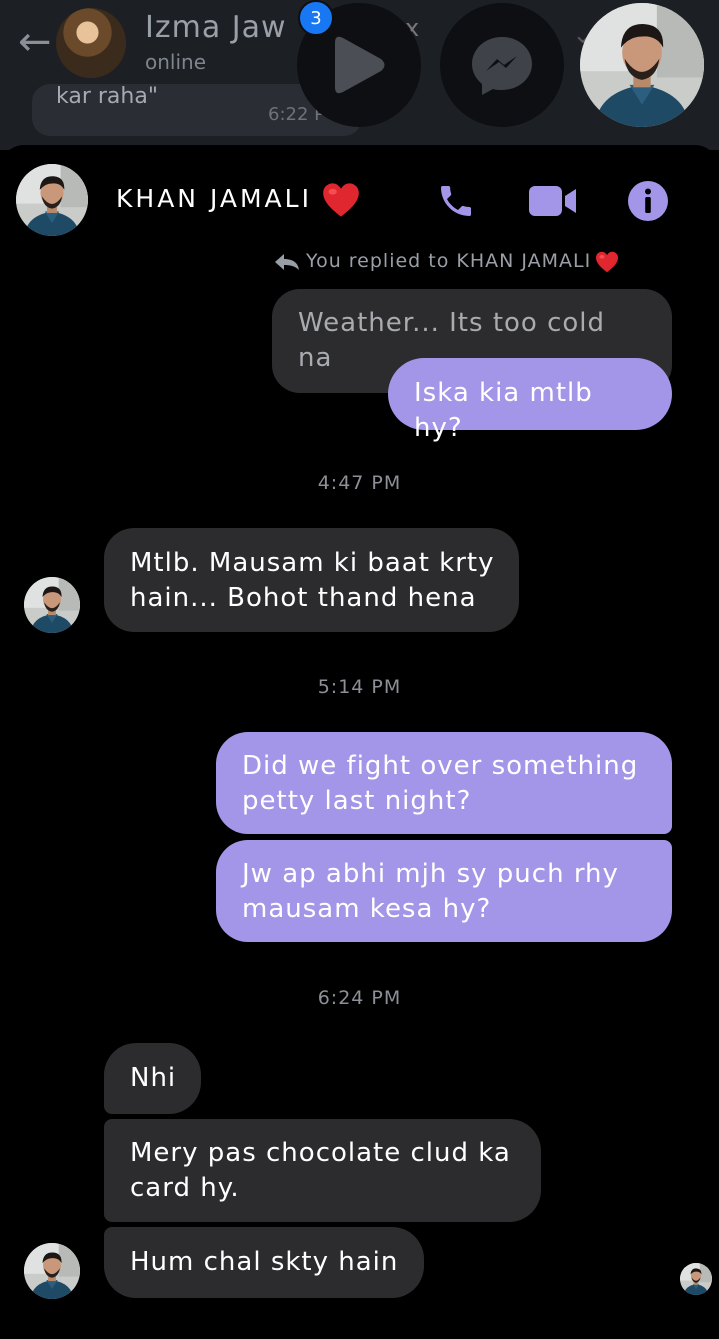 Image resolution: width=719 pixels, height=1339 pixels. Describe the element at coordinates (359, 483) in the screenshot. I see `timestamp: 4:47 PM` at that location.